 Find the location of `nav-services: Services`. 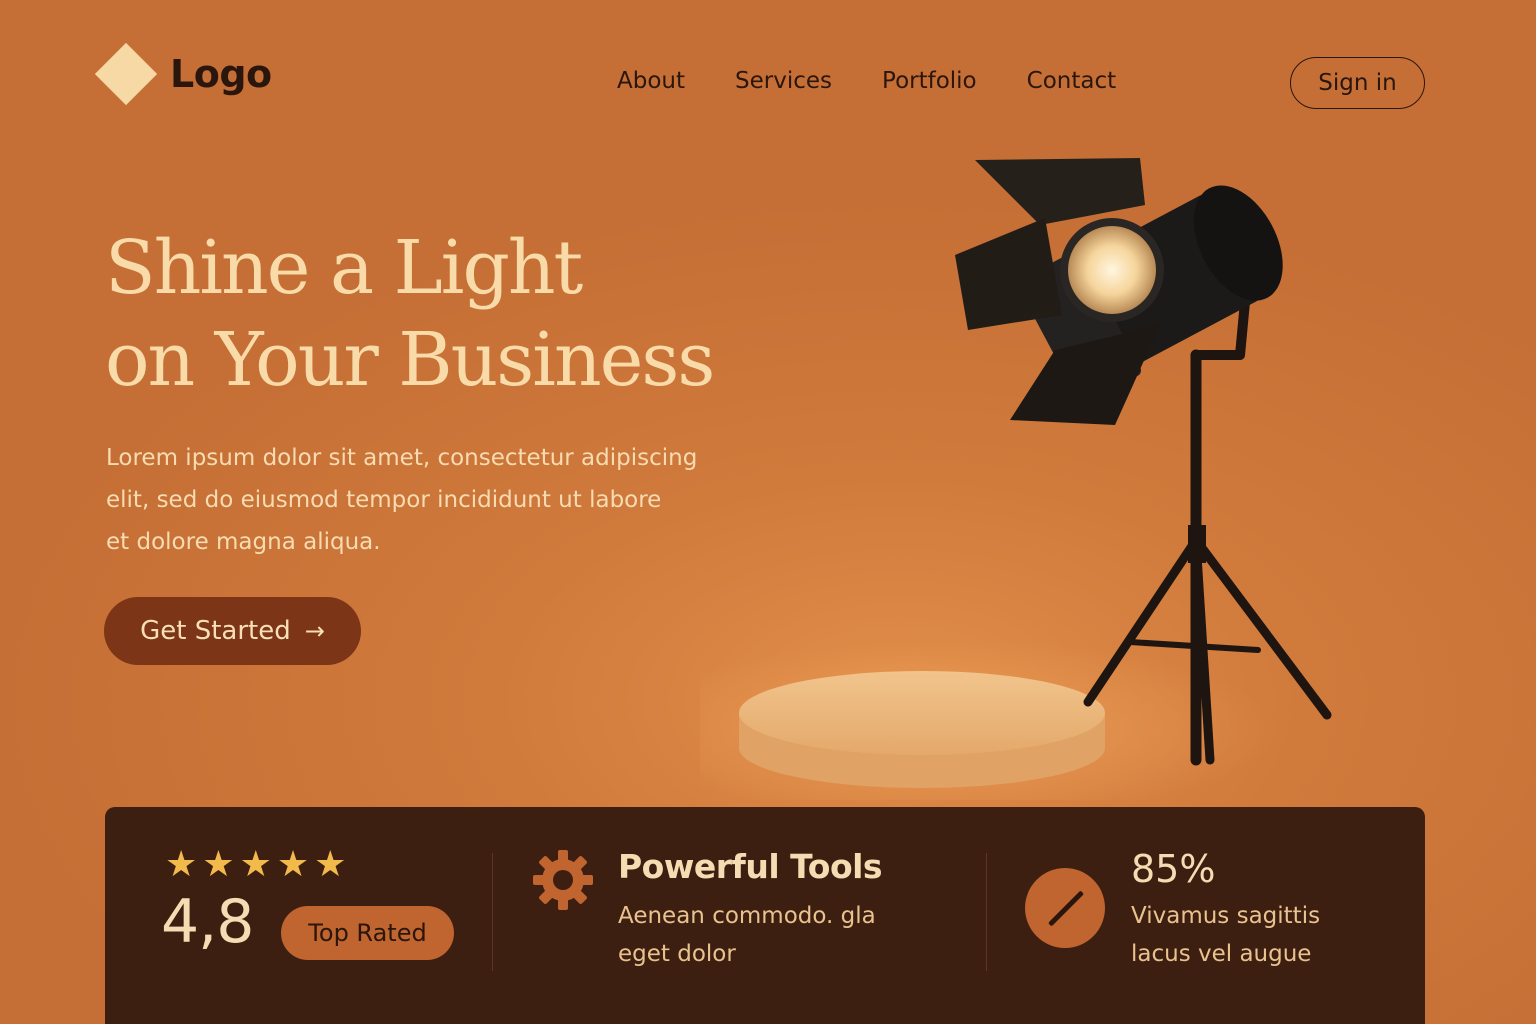

nav-services: Services is located at coordinates (783, 81).